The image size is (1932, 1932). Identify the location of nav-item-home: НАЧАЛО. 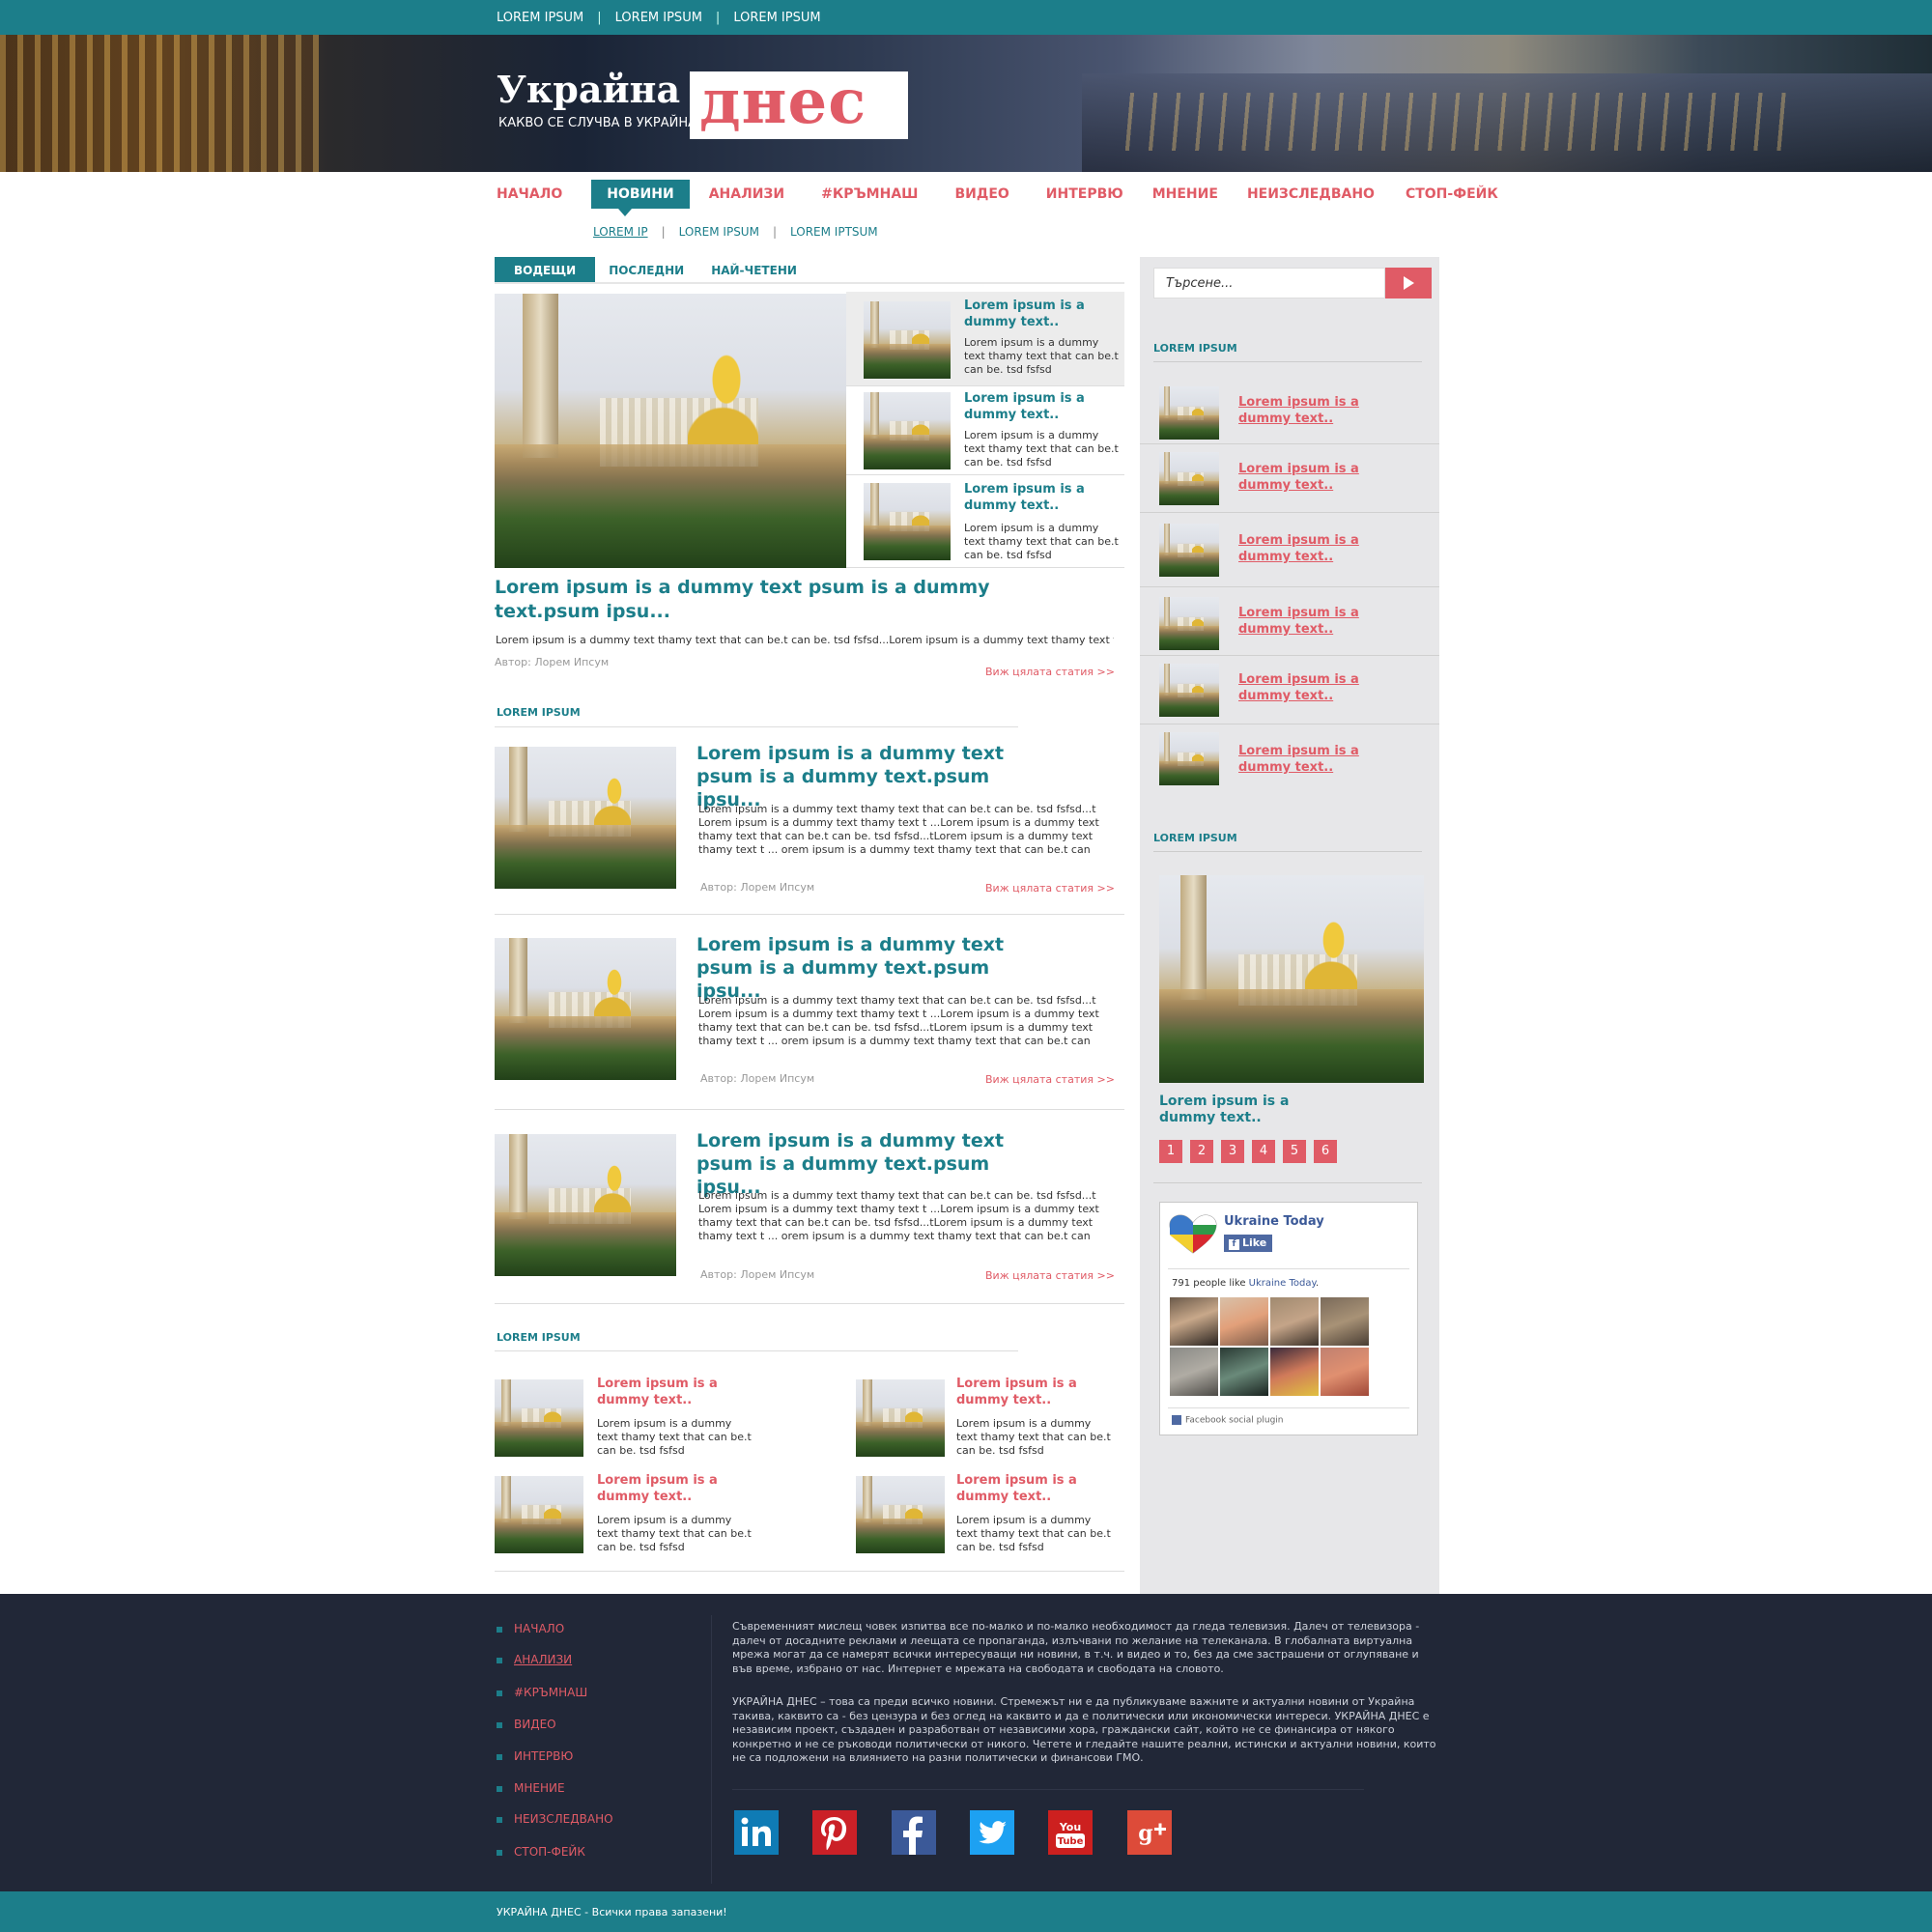
(529, 194).